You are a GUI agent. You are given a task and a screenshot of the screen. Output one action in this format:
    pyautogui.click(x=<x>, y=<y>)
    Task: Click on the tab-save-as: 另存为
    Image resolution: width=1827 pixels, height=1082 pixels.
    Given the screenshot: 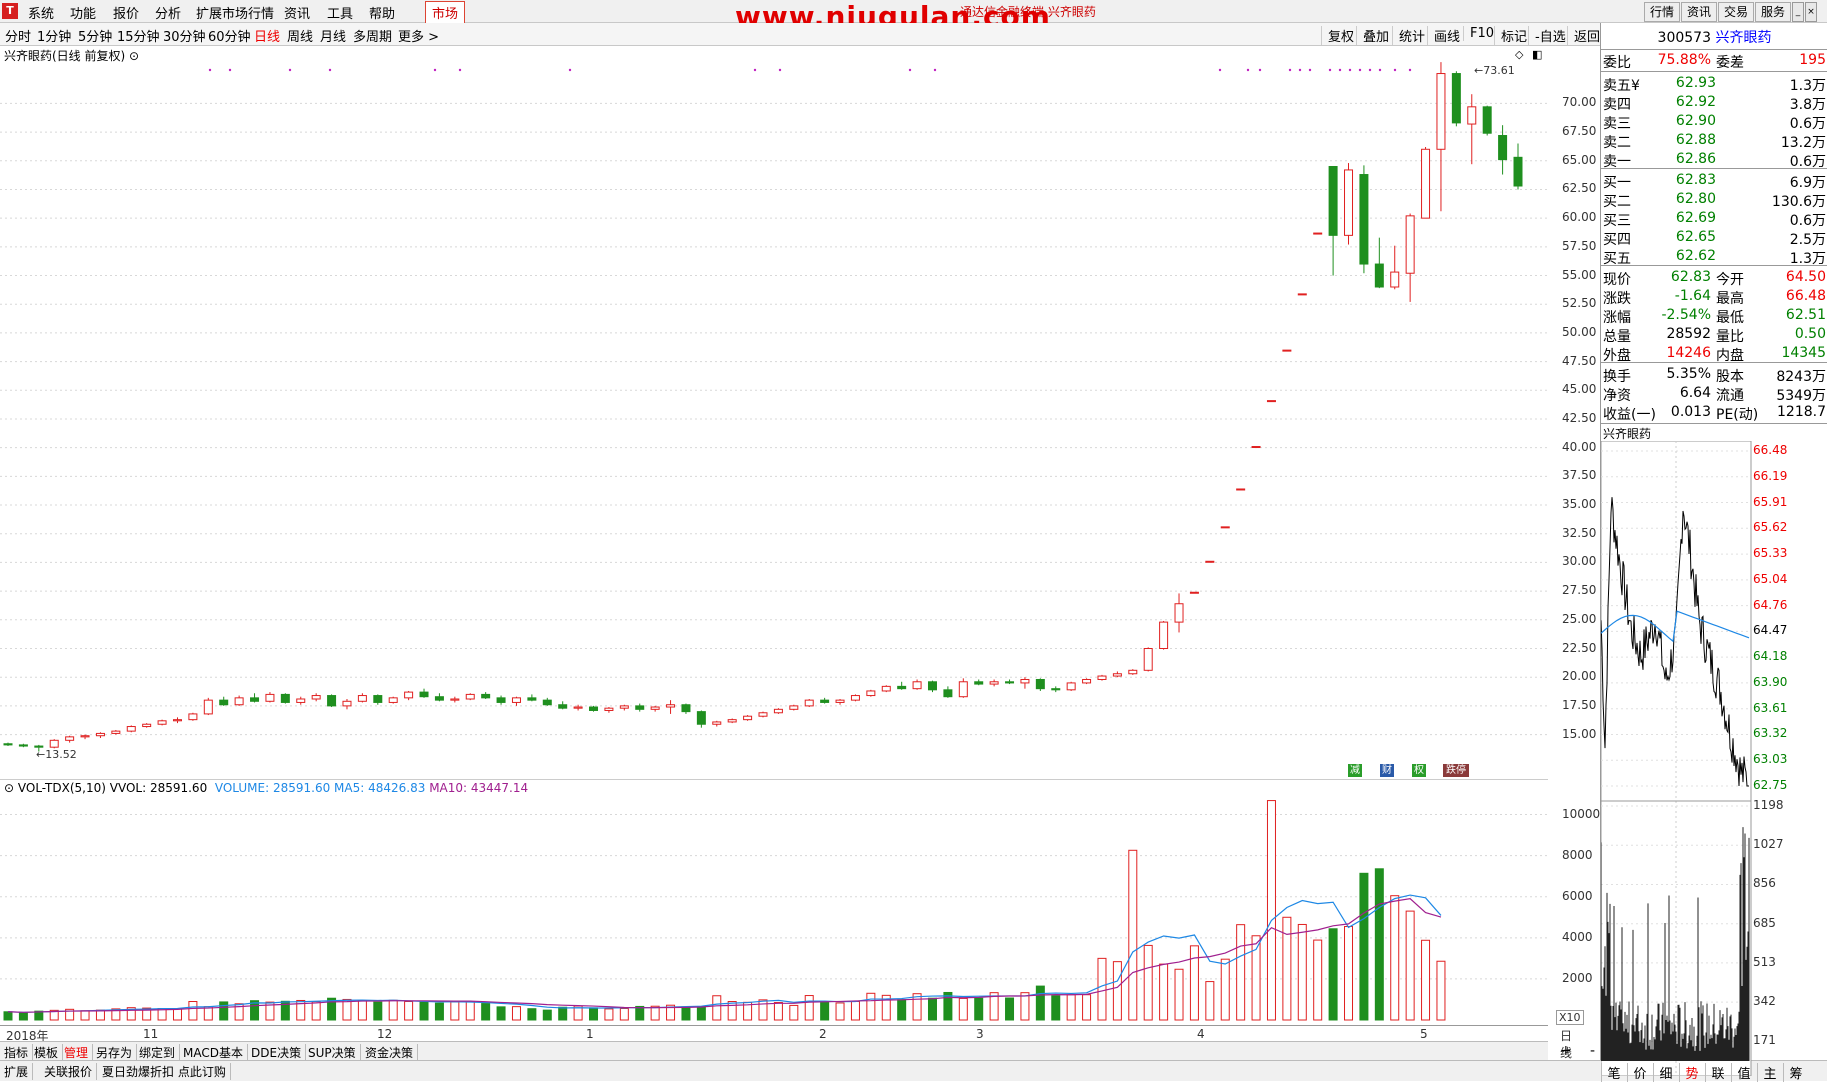 What is the action you would take?
    pyautogui.click(x=117, y=1052)
    